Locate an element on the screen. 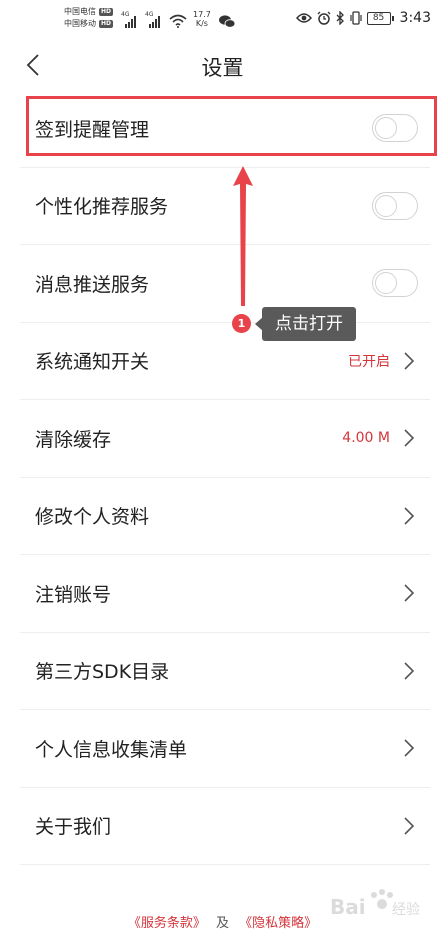 The image size is (445, 938). highlight-box is located at coordinates (231, 126).